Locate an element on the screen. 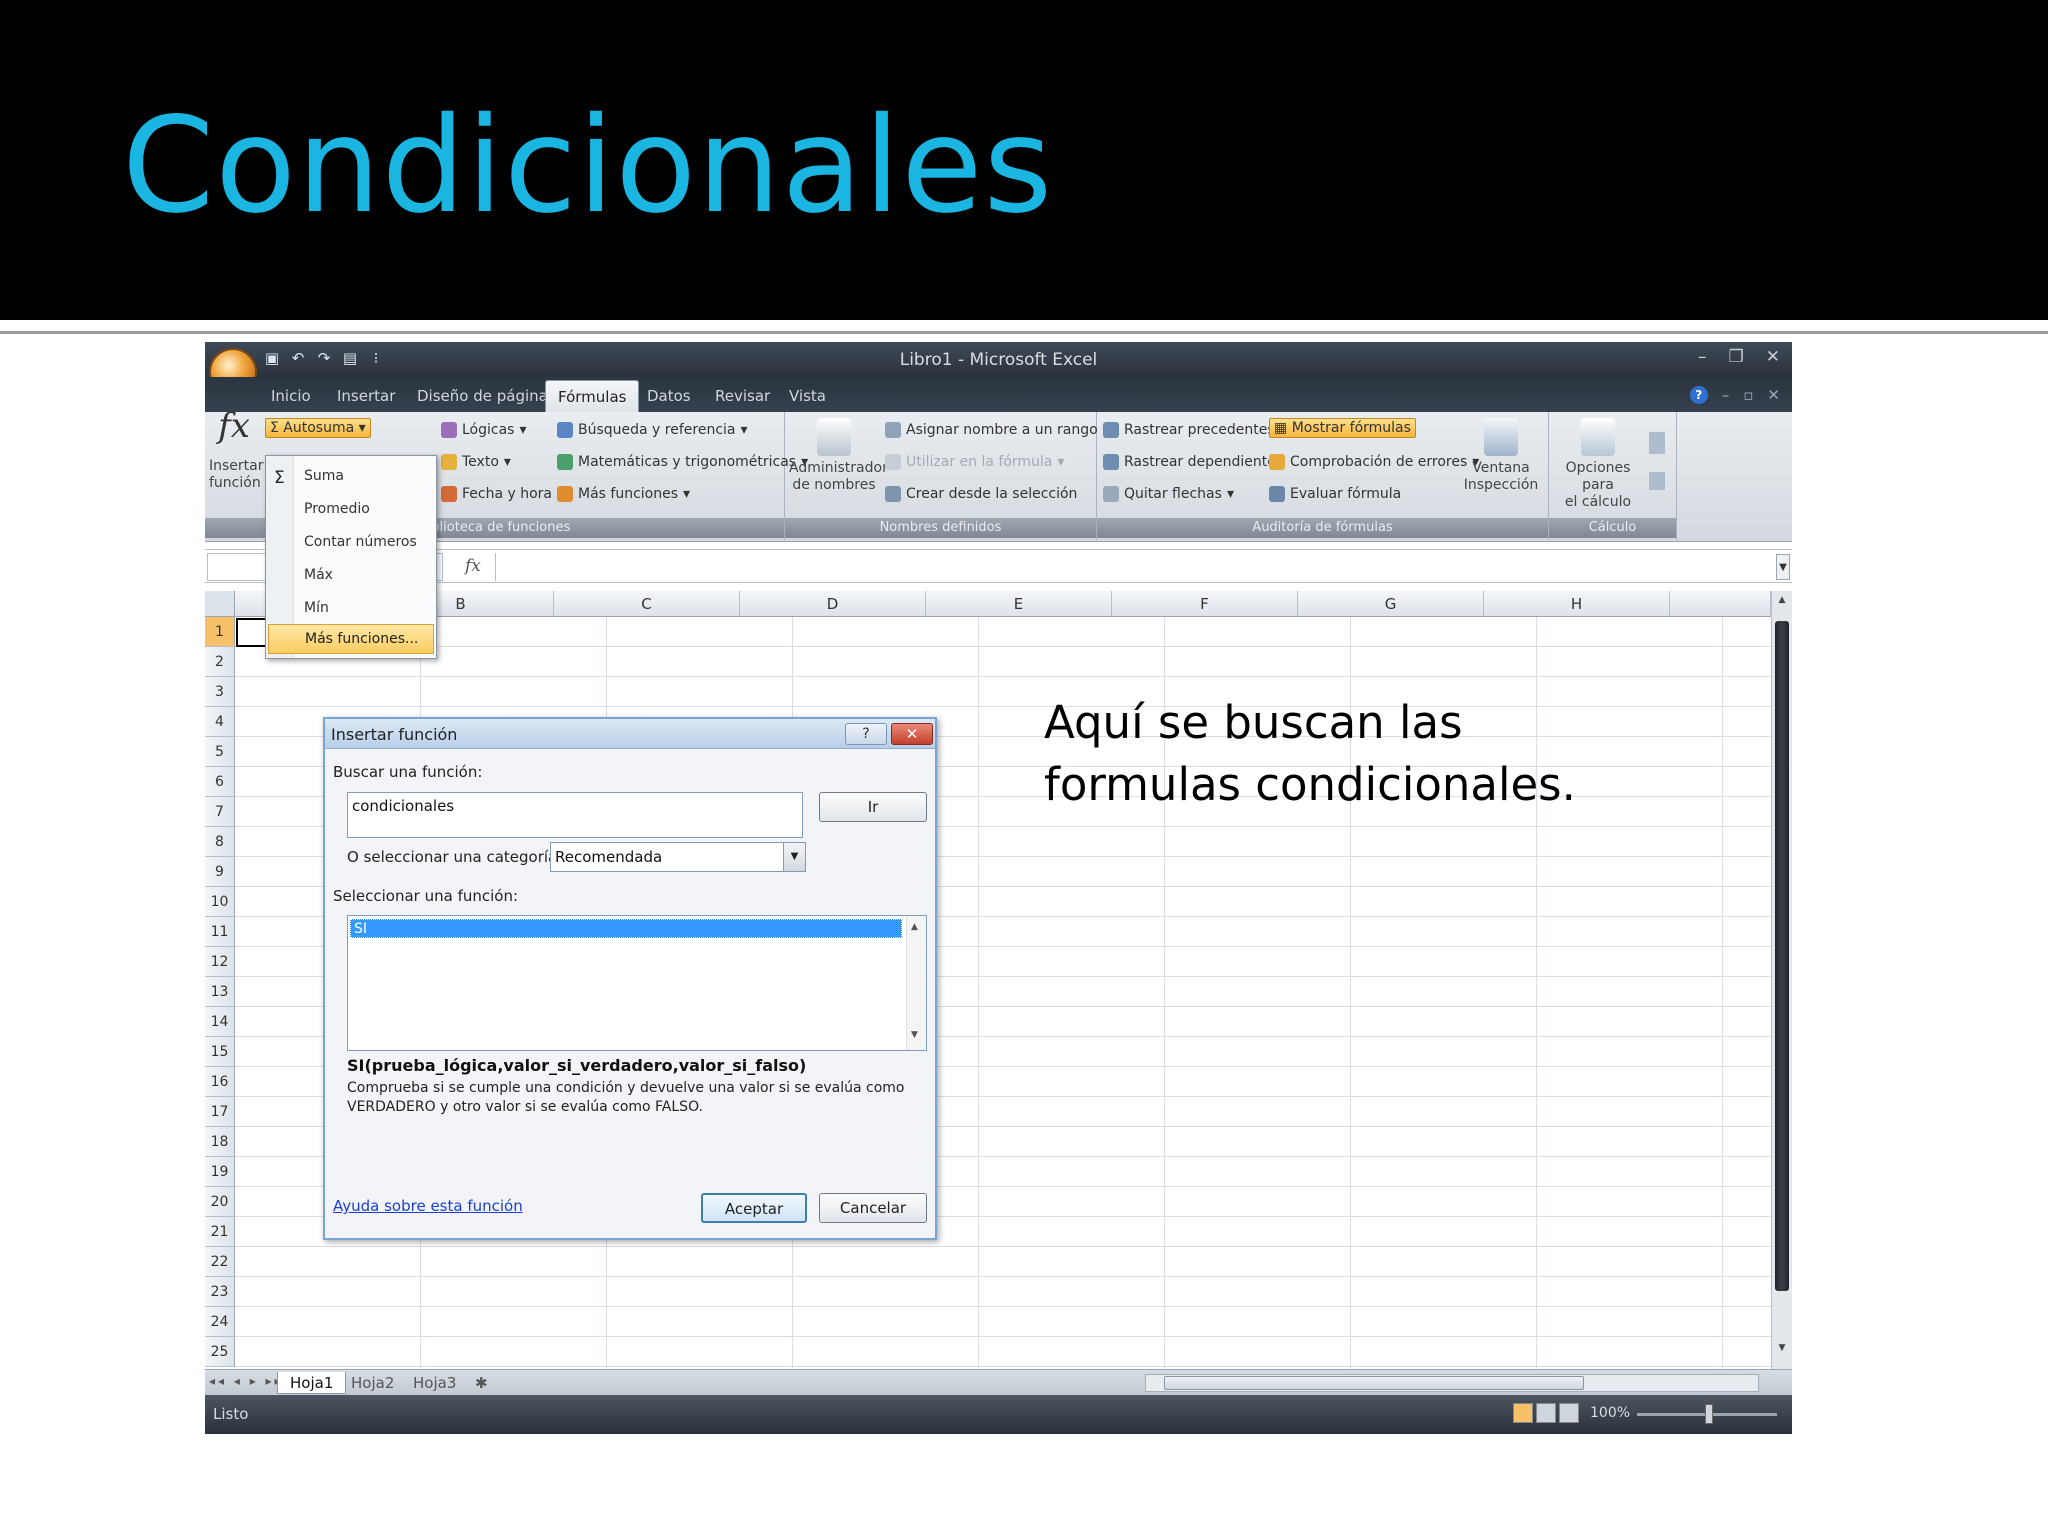 Image resolution: width=2048 pixels, height=1536 pixels. menu-item-contar: Contar números is located at coordinates (360, 542).